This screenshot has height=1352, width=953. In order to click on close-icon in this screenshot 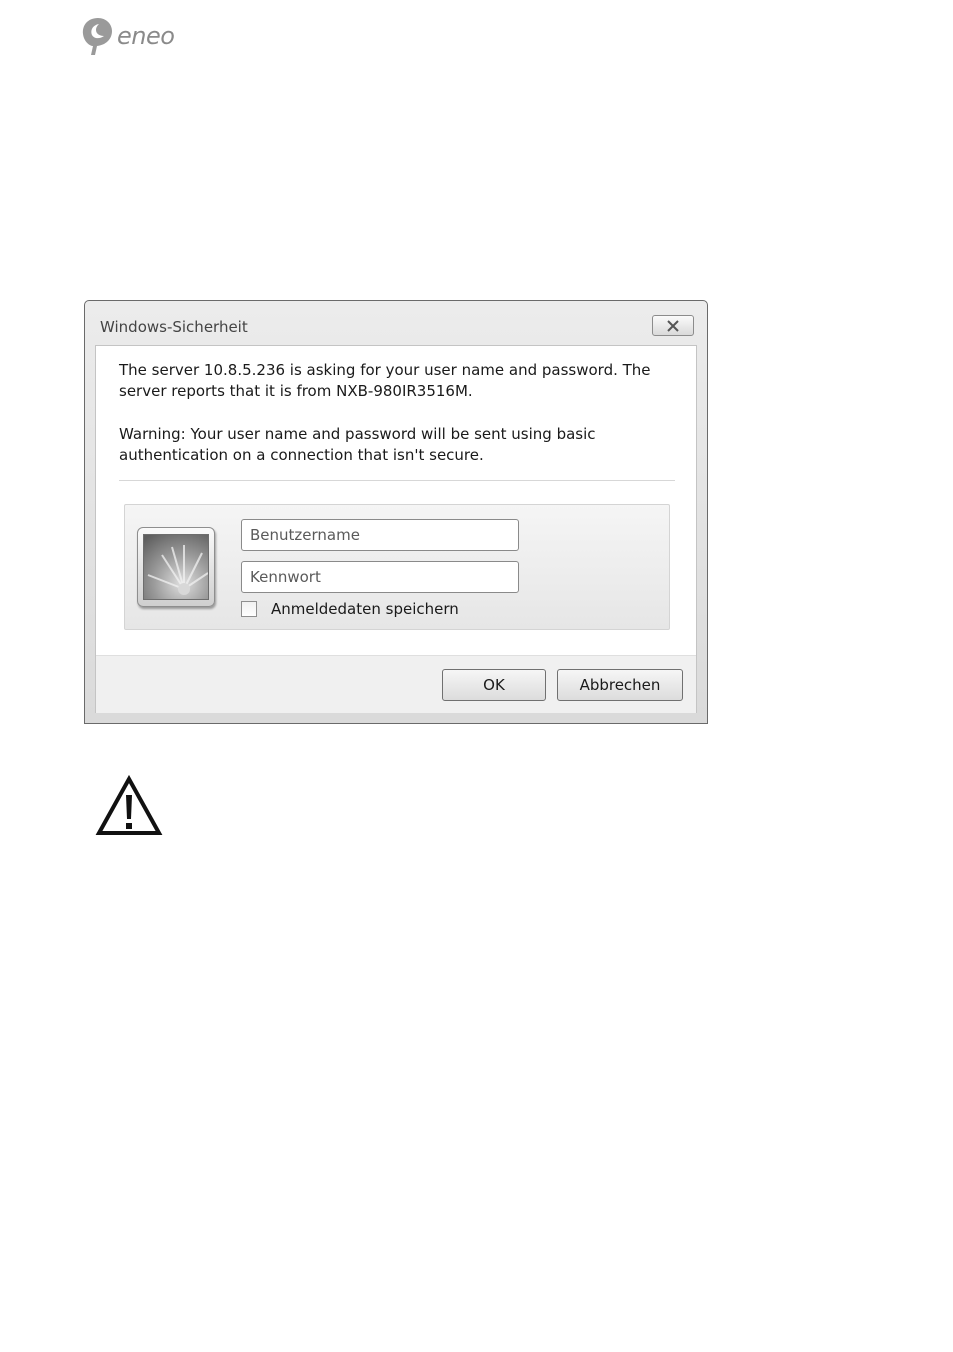, I will do `click(673, 325)`.